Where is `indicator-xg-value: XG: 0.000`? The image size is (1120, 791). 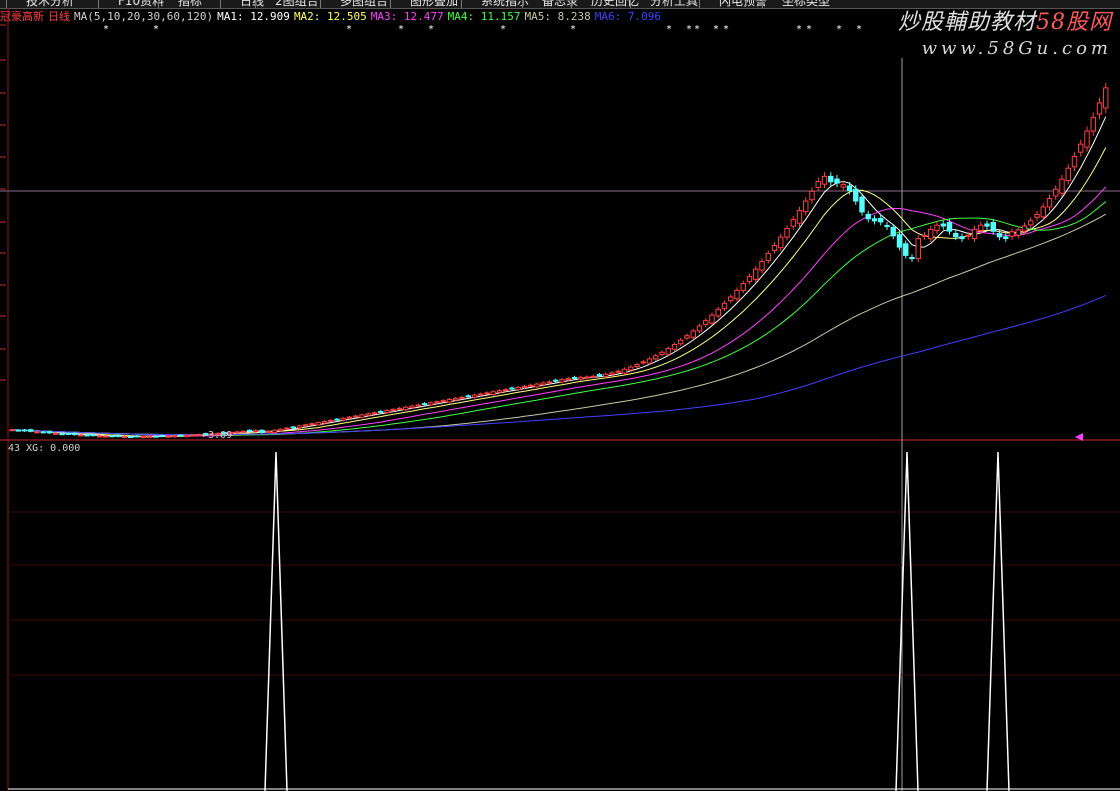 indicator-xg-value: XG: 0.000 is located at coordinates (53, 448).